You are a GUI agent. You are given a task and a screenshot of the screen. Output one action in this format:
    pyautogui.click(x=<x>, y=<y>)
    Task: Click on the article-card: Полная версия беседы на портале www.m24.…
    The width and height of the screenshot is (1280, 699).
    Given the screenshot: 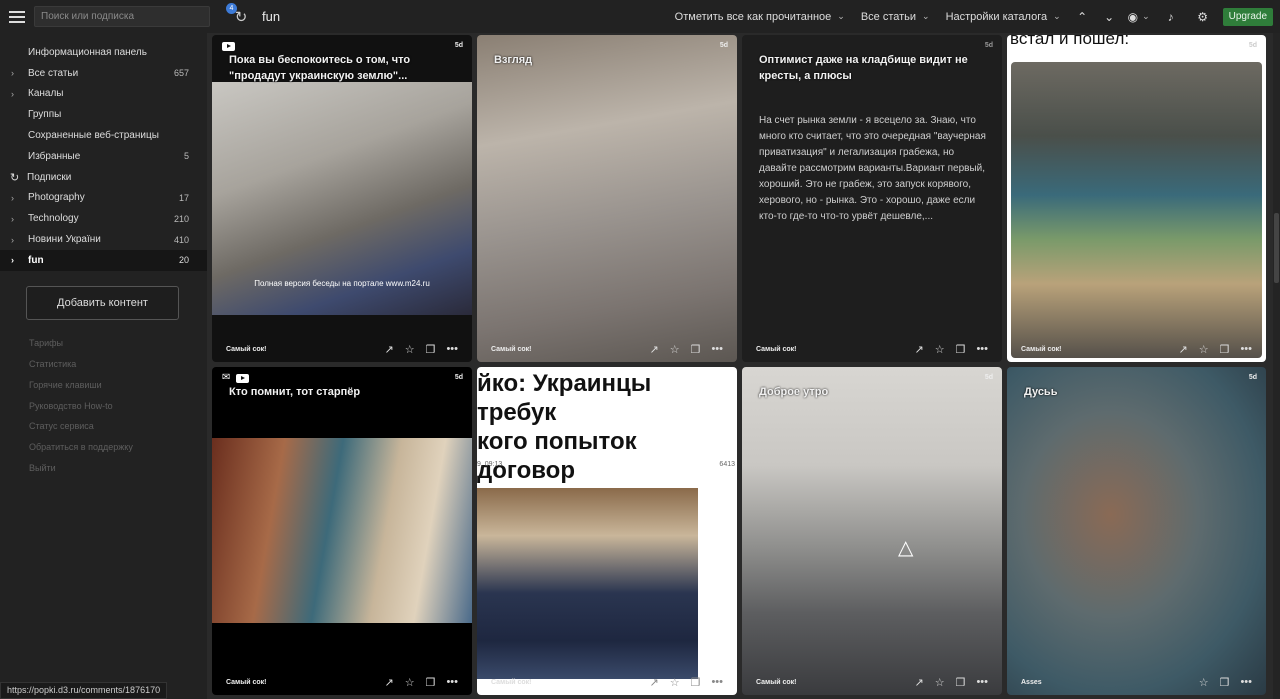 What is the action you would take?
    pyautogui.click(x=342, y=198)
    